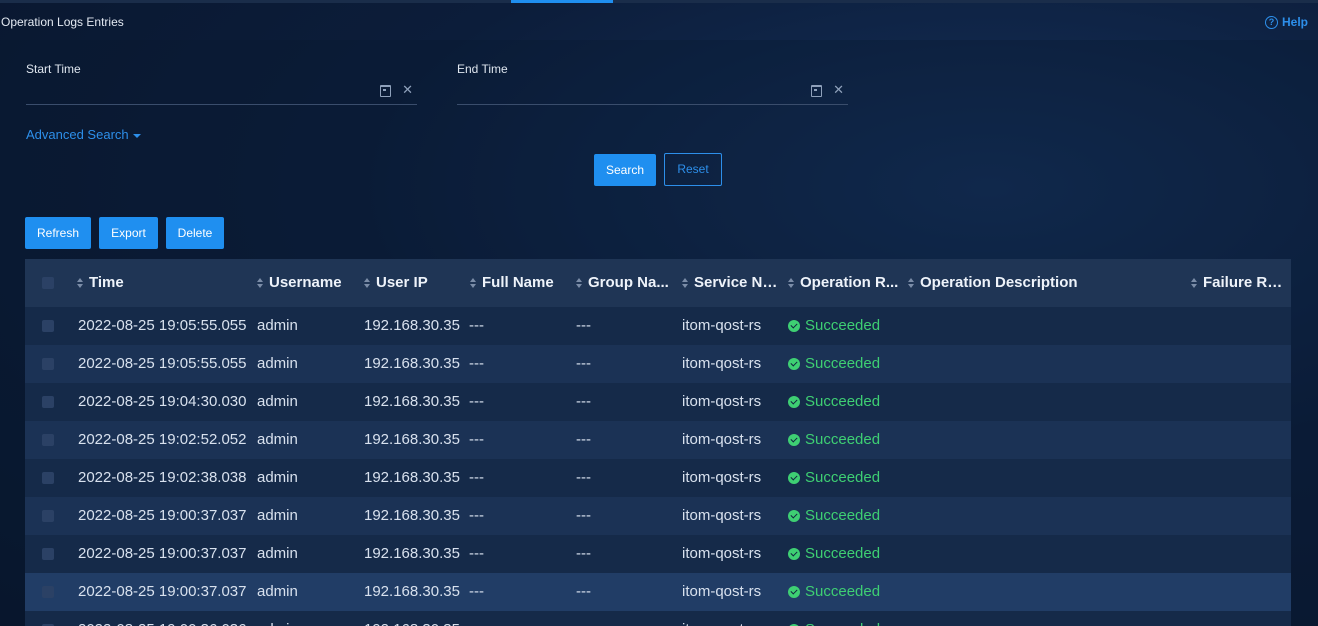  Describe the element at coordinates (482, 69) in the screenshot. I see `end-time-label: End Time` at that location.